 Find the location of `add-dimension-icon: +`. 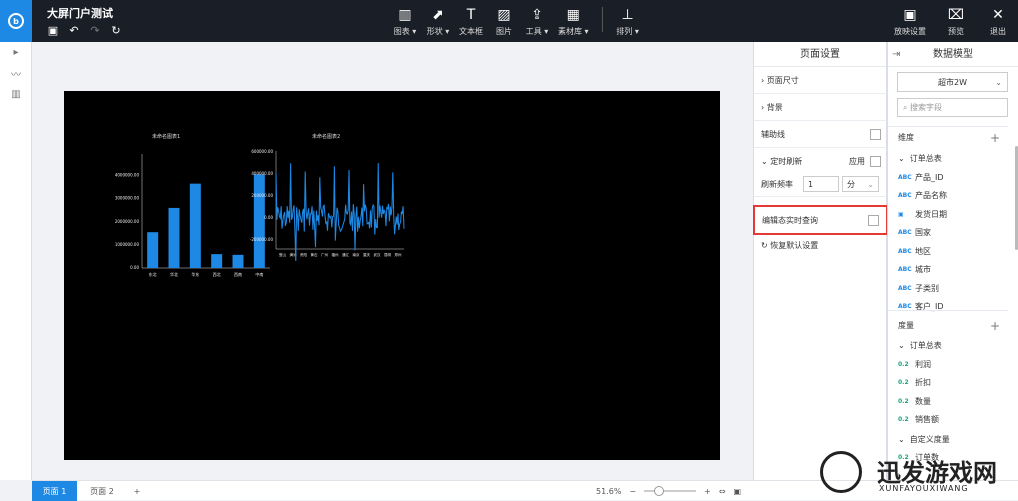

add-dimension-icon: + is located at coordinates (995, 138).